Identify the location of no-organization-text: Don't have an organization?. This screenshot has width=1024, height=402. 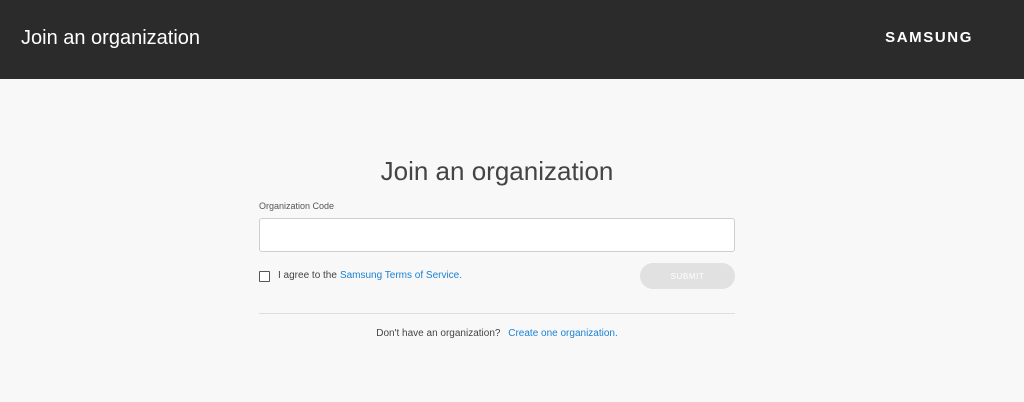
(438, 333).